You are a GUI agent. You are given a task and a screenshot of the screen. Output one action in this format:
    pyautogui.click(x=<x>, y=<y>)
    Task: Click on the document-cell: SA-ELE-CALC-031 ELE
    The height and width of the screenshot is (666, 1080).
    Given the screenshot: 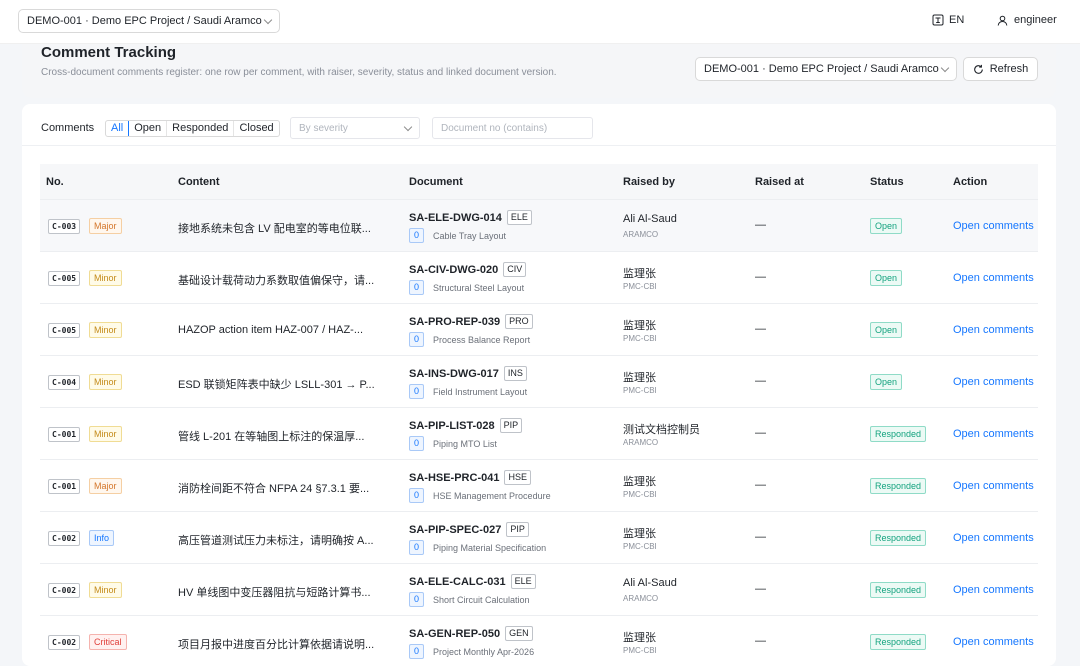 What is the action you would take?
    pyautogui.click(x=472, y=581)
    